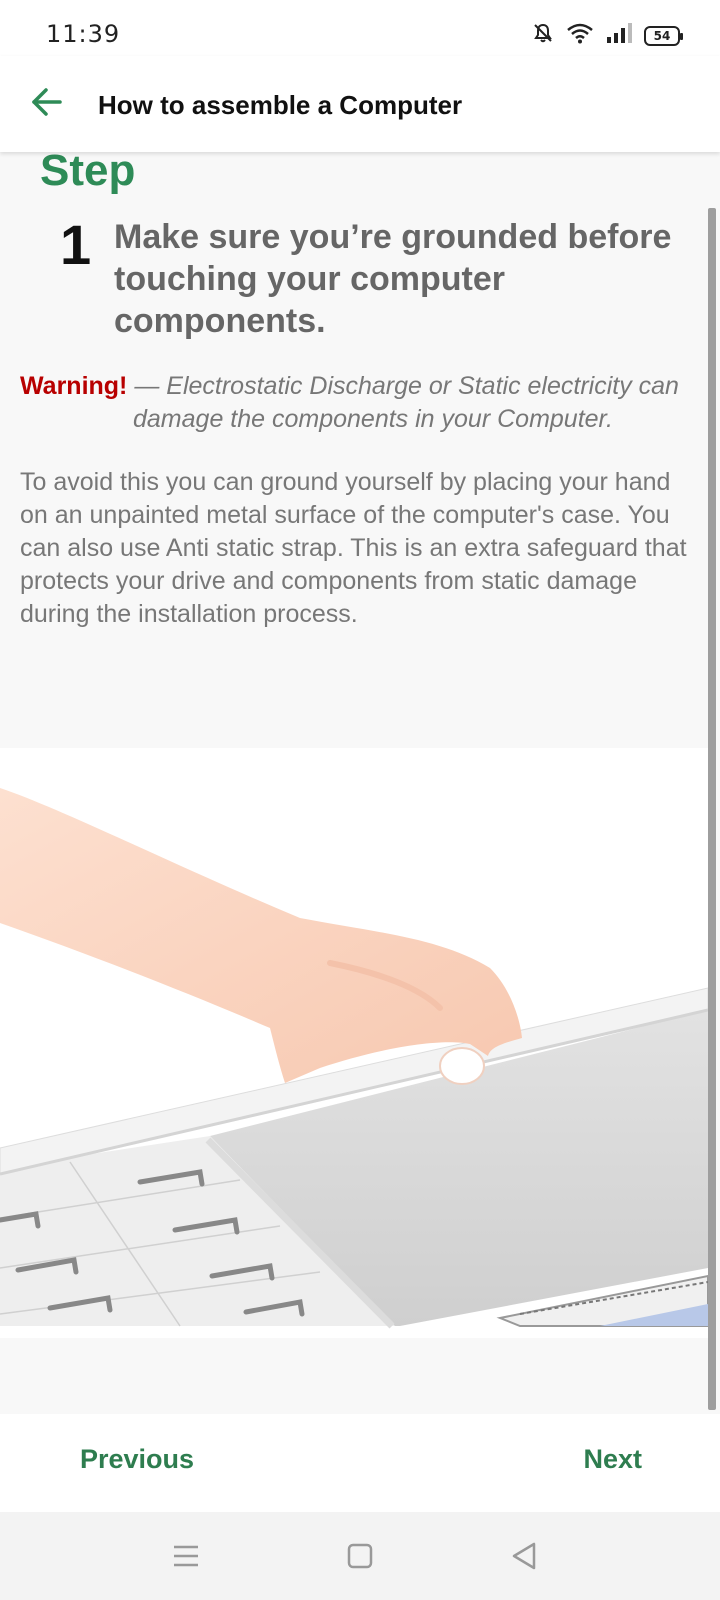 This screenshot has height=1600, width=720. What do you see at coordinates (612, 1459) in the screenshot?
I see `next-button: Next` at bounding box center [612, 1459].